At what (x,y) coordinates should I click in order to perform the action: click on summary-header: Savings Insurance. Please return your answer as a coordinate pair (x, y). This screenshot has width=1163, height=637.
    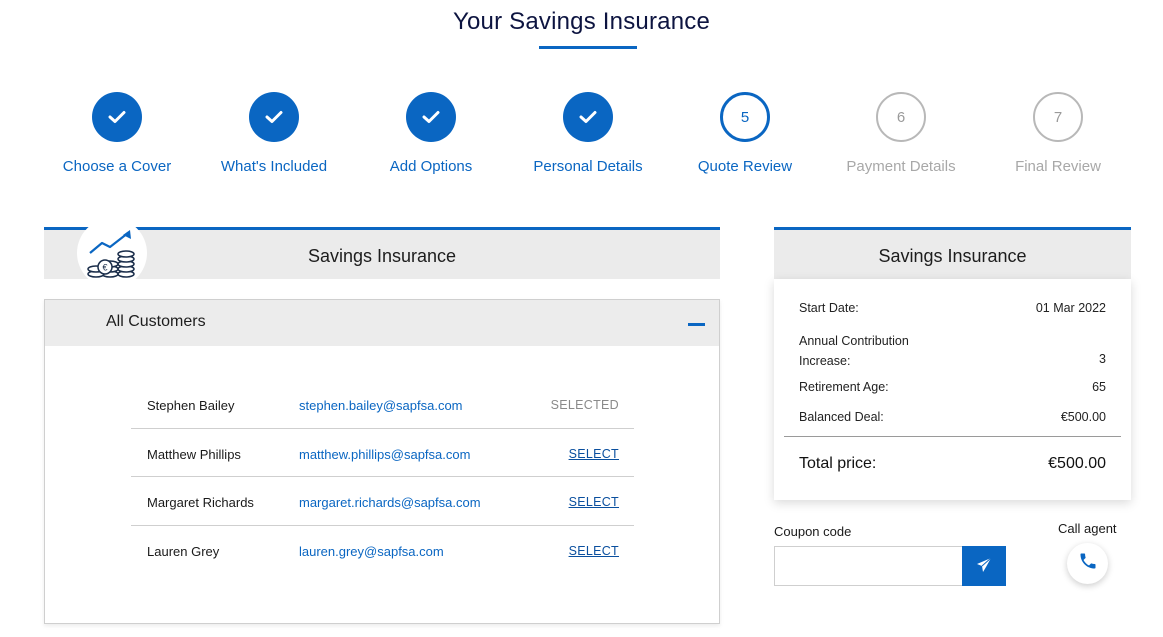
    Looking at the image, I should click on (952, 253).